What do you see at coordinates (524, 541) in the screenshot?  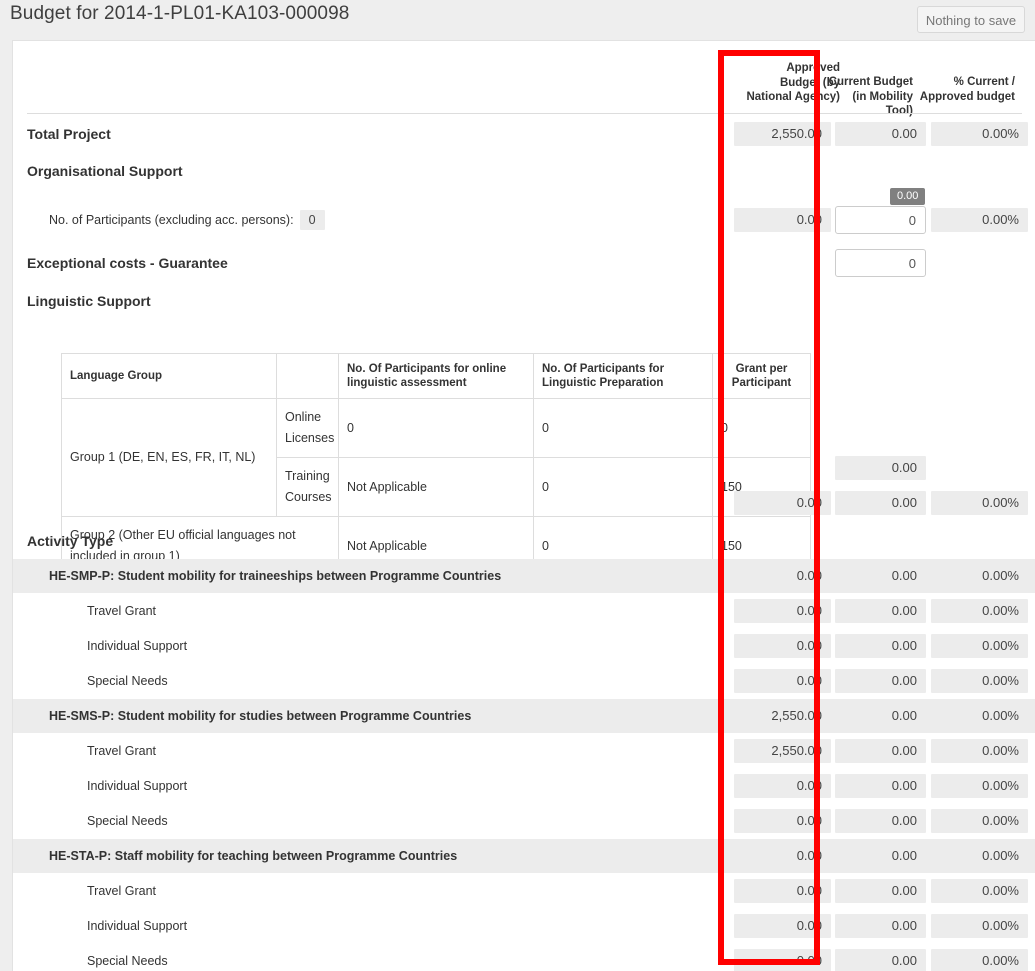 I see `row-activity-type-heading: Activity Type` at bounding box center [524, 541].